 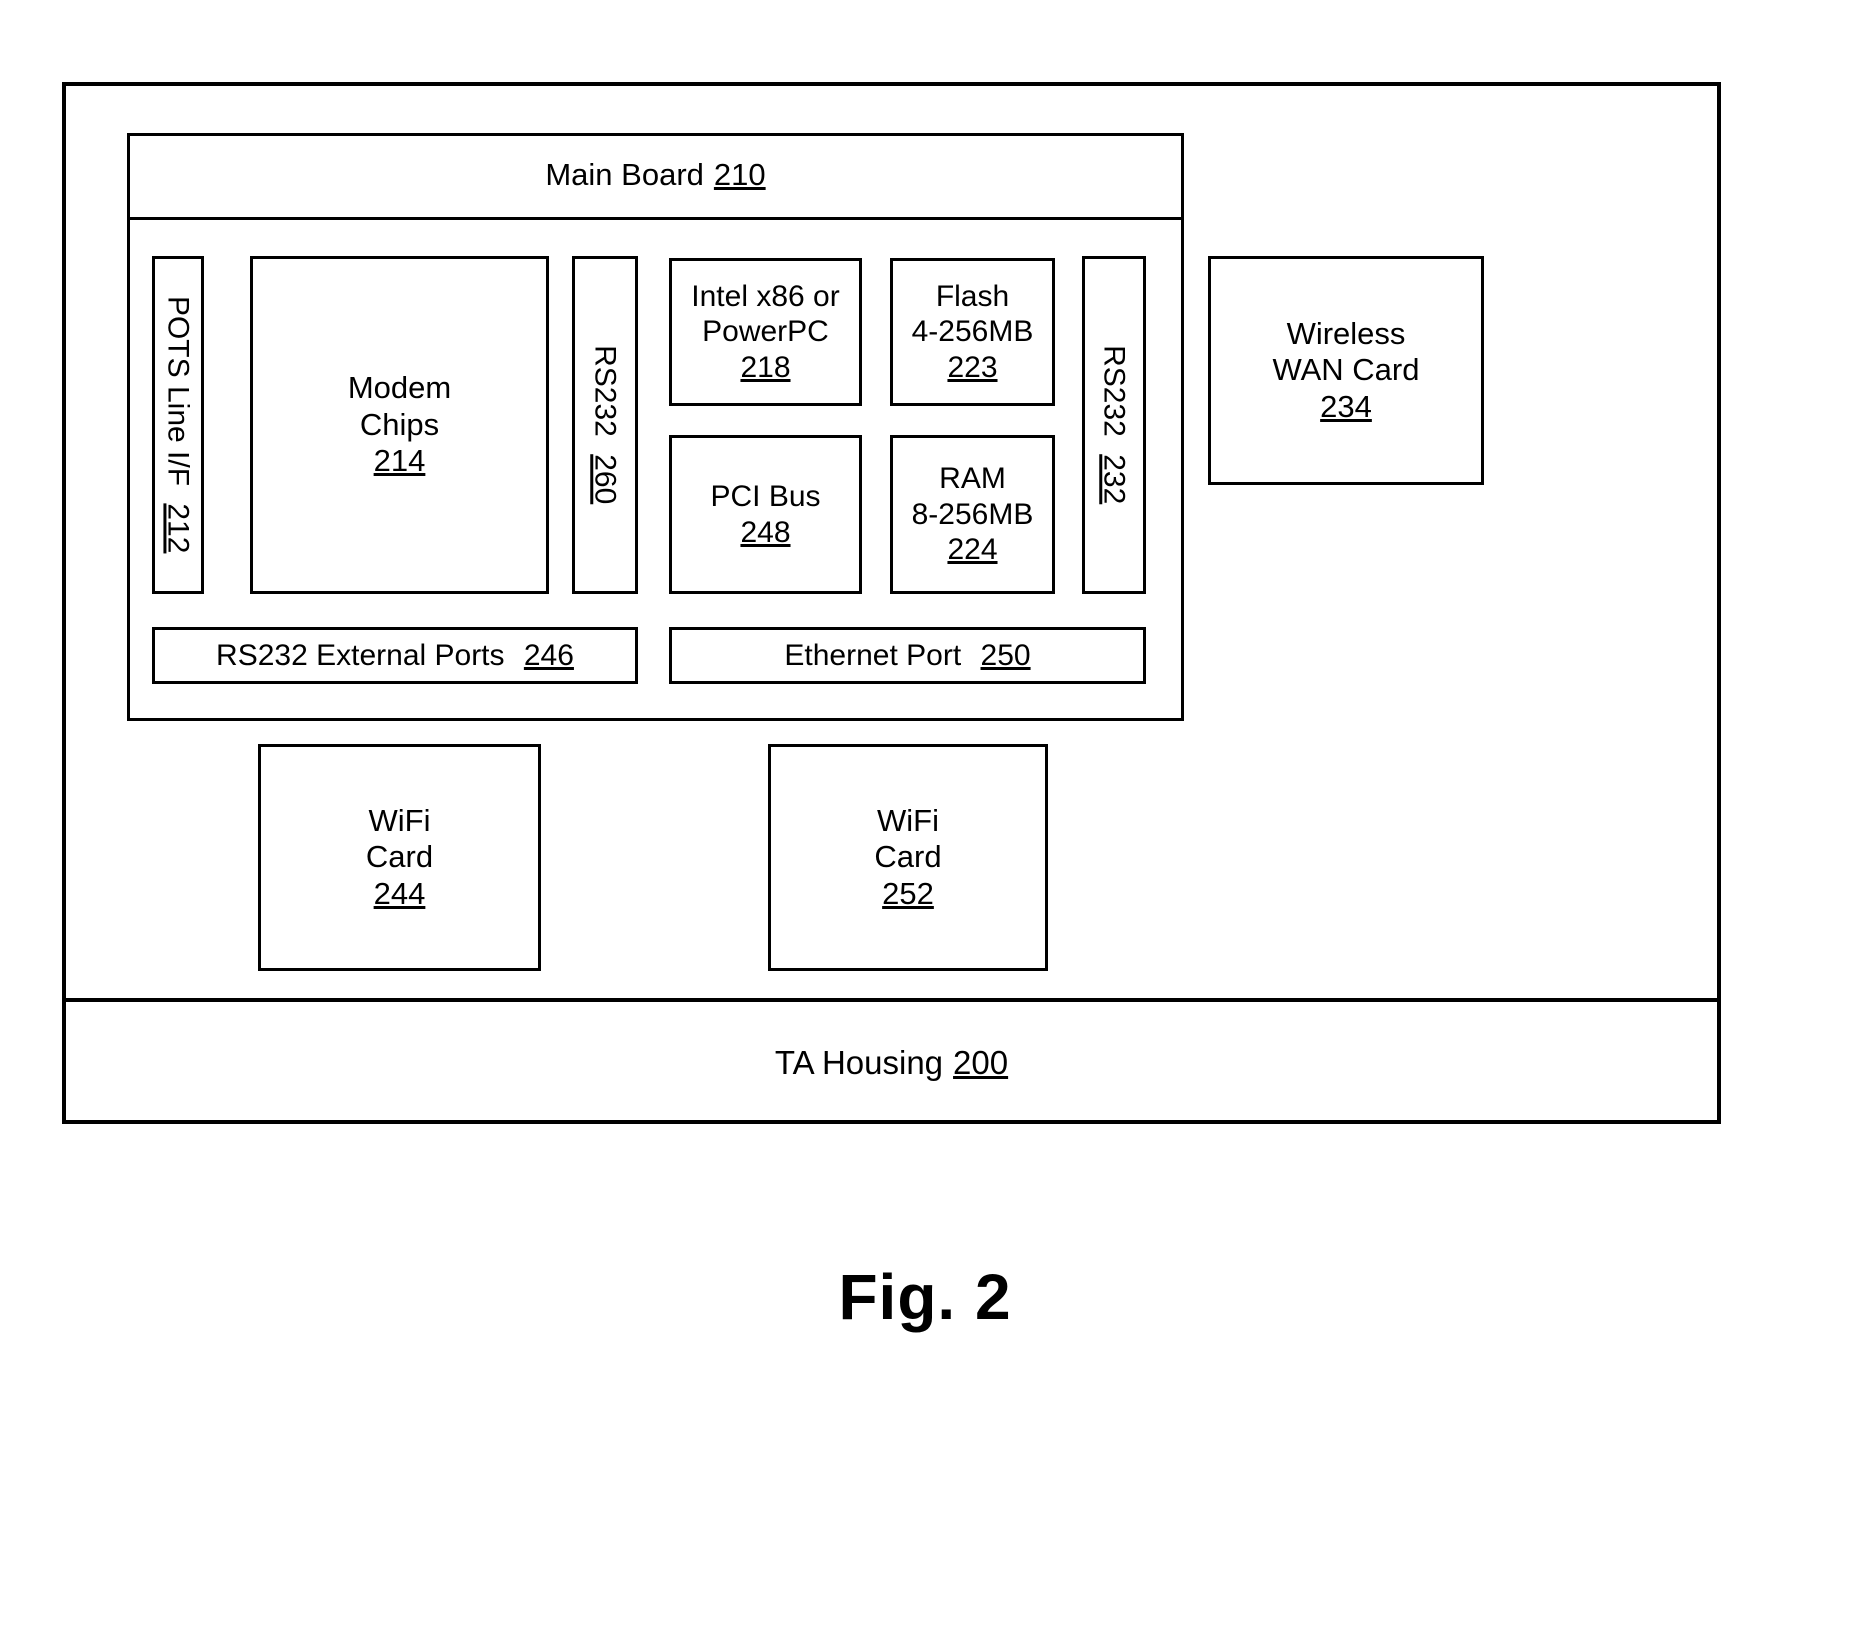 I want to click on modem-label-line1: Modem, so click(x=399, y=388).